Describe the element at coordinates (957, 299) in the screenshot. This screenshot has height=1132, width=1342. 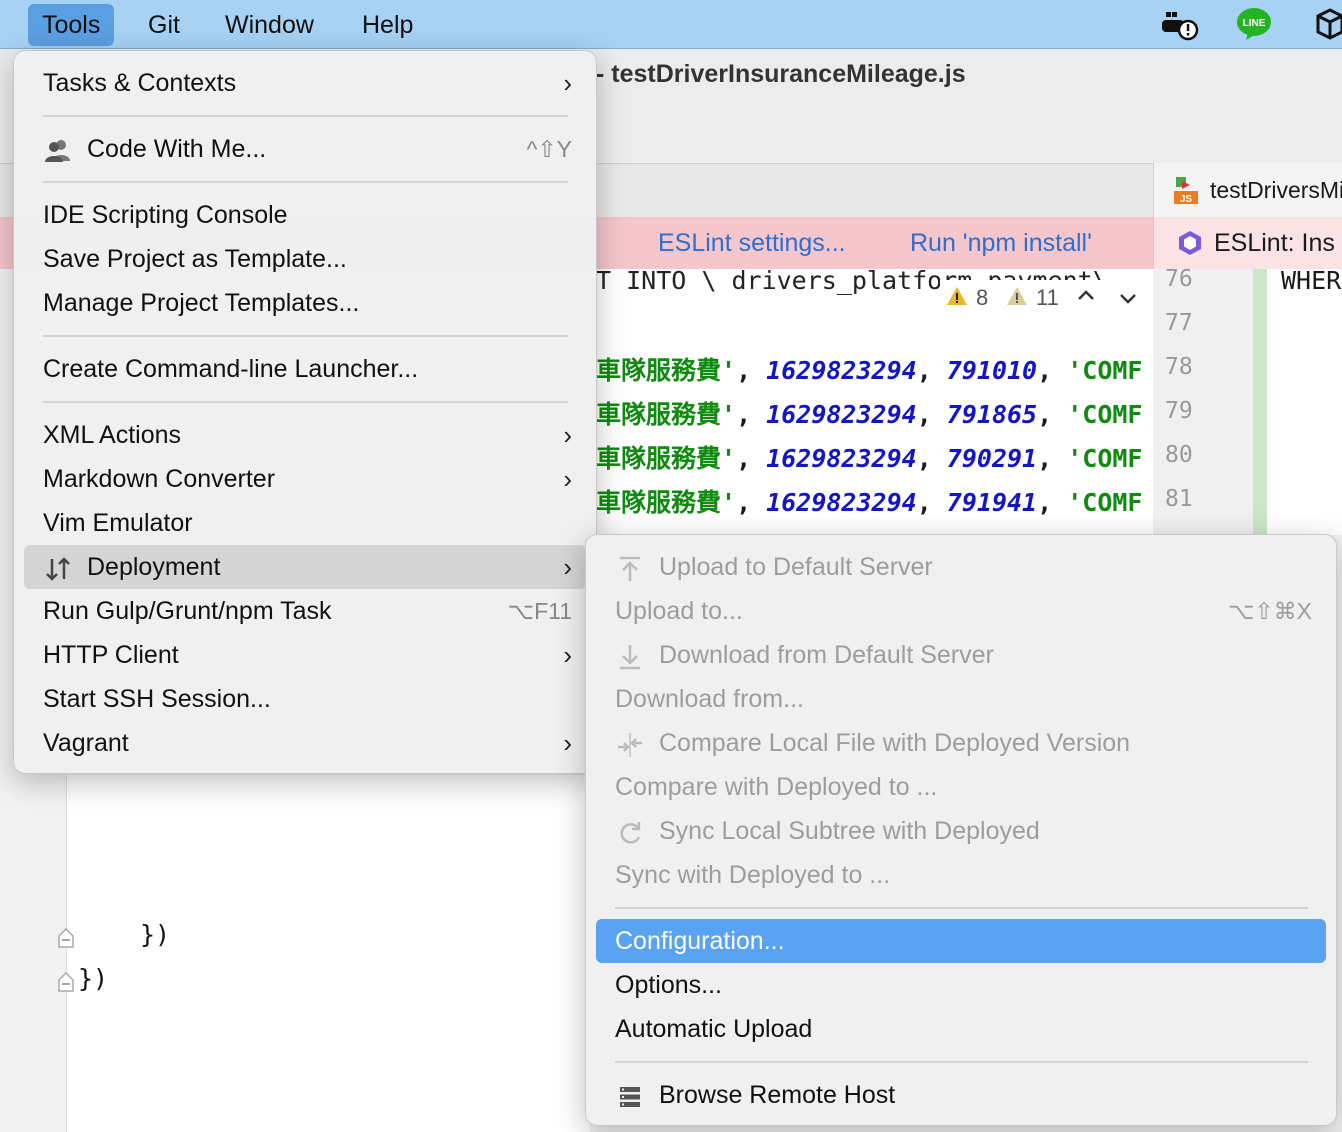
I see `warning-icon` at that location.